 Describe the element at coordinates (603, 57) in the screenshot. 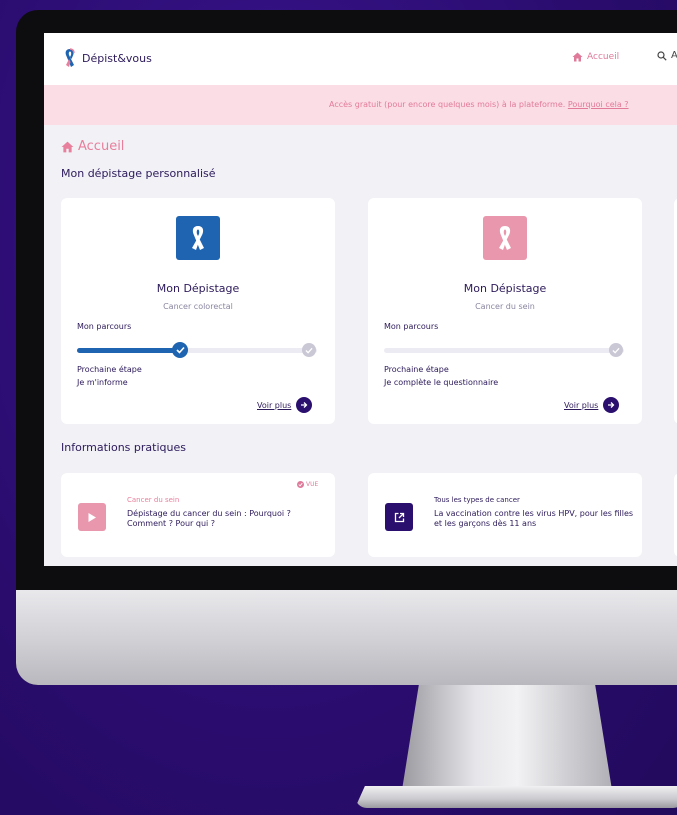

I see `nav-home-label: Accueil` at that location.